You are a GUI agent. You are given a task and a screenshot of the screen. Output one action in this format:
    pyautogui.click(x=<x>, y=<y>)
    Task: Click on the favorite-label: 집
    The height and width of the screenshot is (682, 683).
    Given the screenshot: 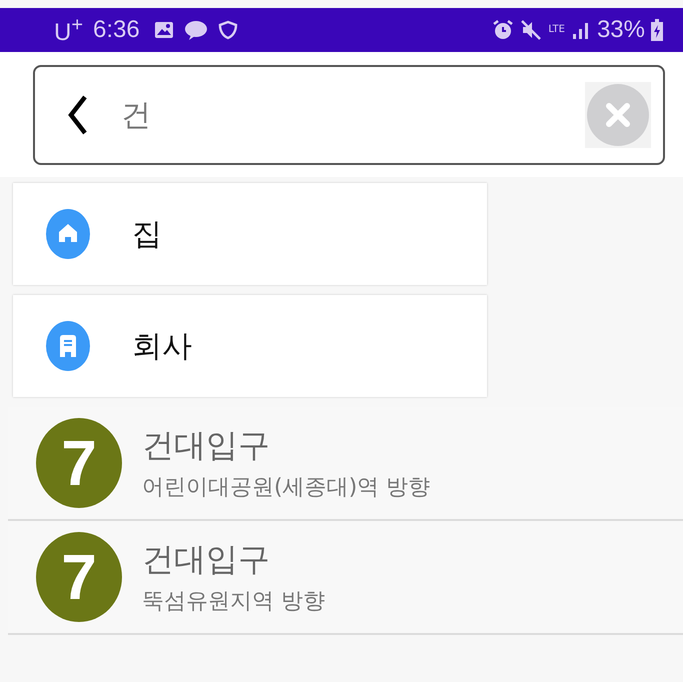 What is the action you would take?
    pyautogui.click(x=147, y=235)
    